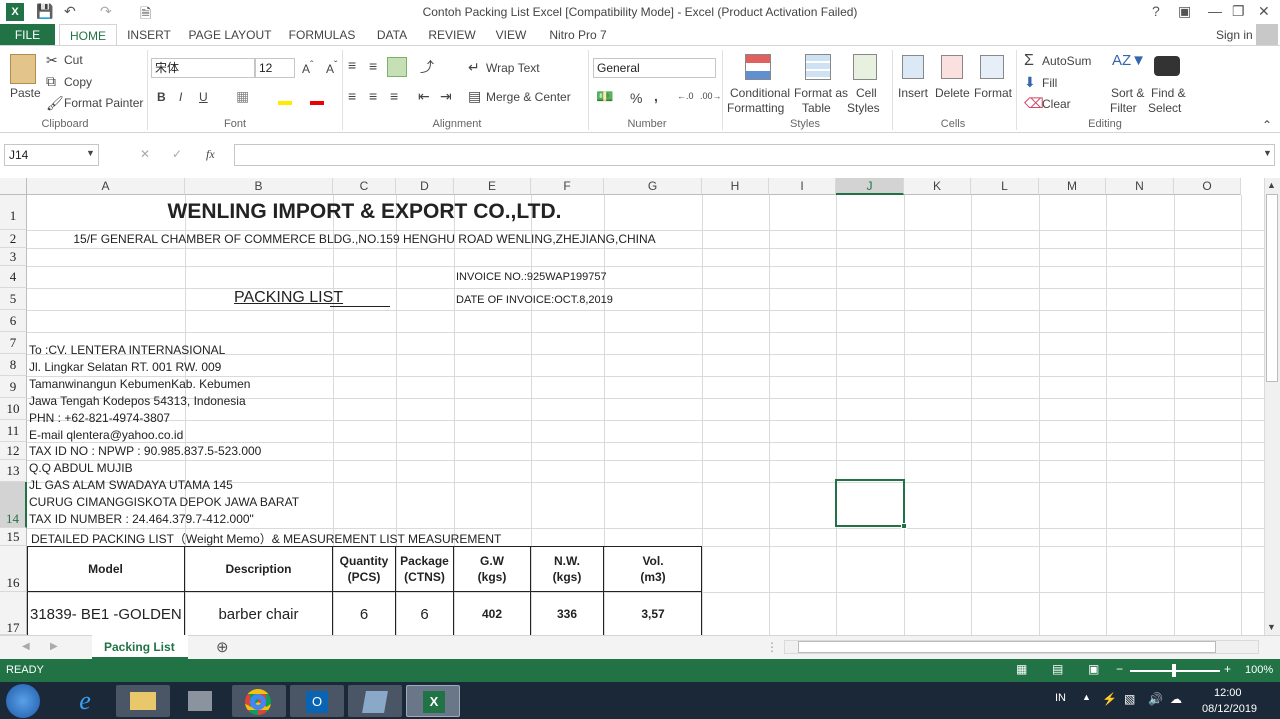  Describe the element at coordinates (1227, 669) in the screenshot. I see `zoom-in-icon: +` at that location.